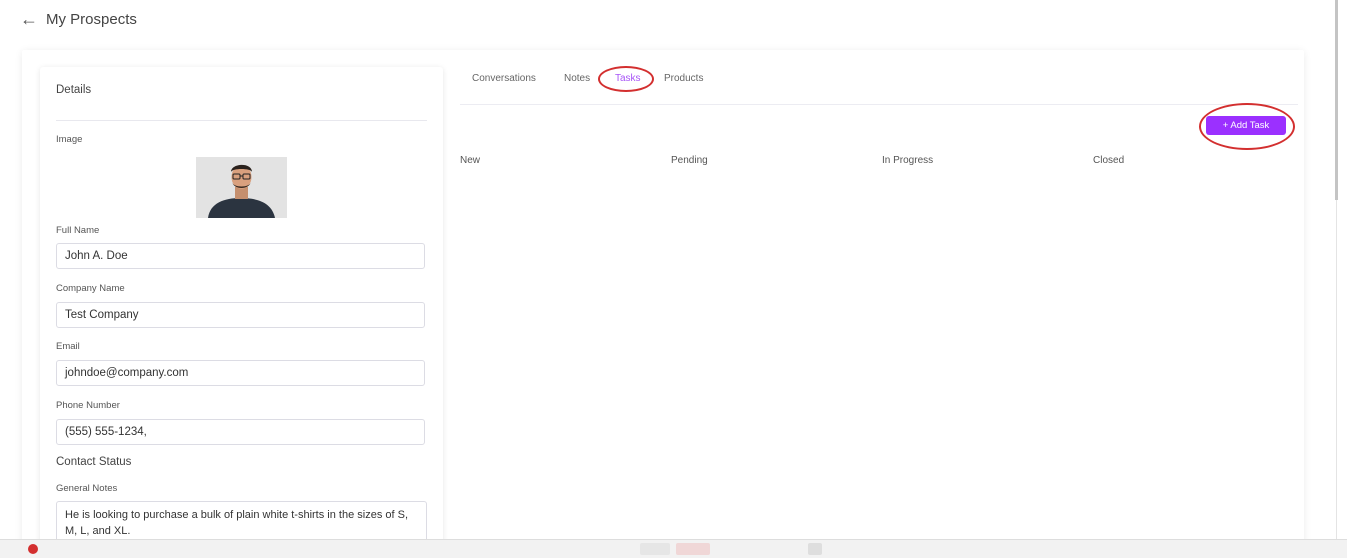 This screenshot has height=558, width=1347. I want to click on column-header-pending: Pending, so click(689, 160).